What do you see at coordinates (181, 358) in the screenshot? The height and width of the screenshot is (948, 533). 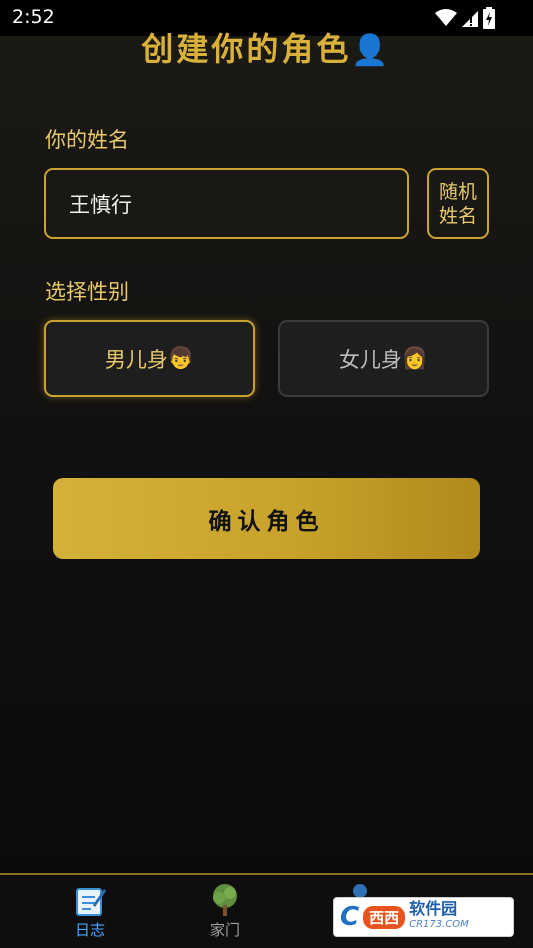 I see `boy-icon: 👦` at bounding box center [181, 358].